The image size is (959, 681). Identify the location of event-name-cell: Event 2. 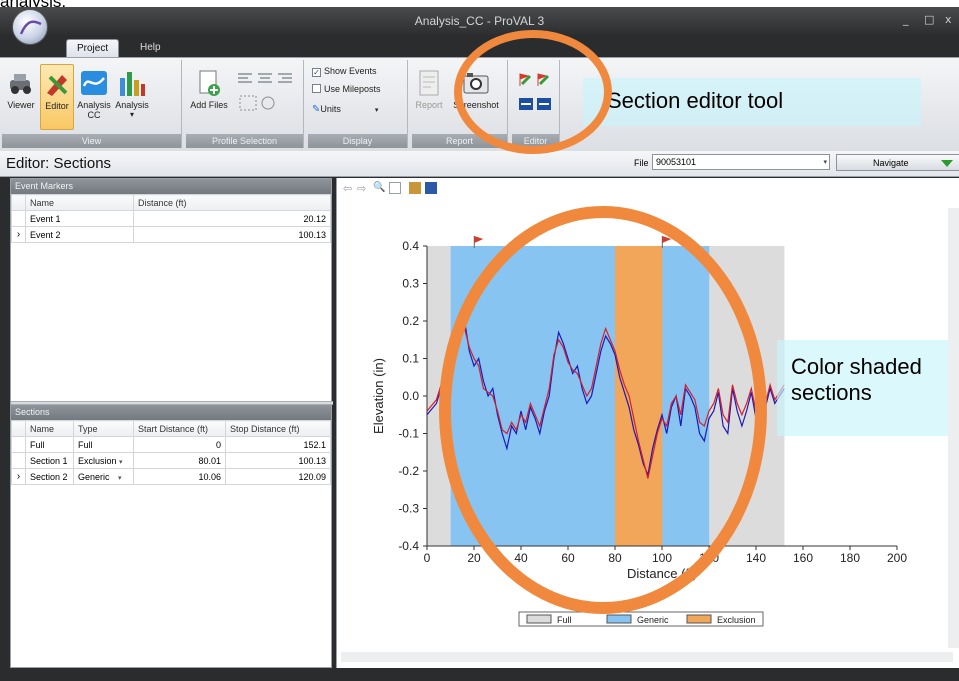
(79, 234).